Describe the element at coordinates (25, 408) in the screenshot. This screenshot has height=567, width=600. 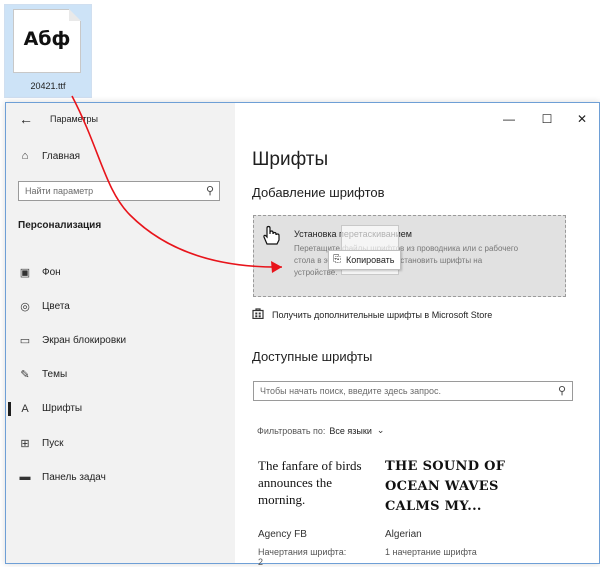
I see `fonts-icon: A` at that location.